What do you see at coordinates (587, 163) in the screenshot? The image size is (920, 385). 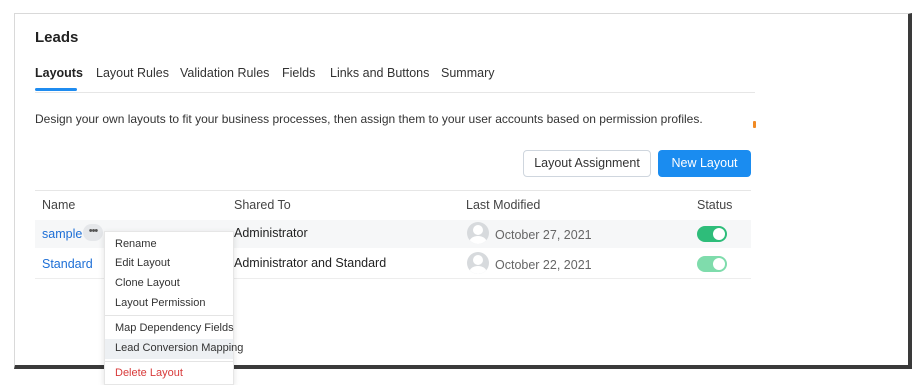 I see `layout-assignment-button: Layout Assignment` at bounding box center [587, 163].